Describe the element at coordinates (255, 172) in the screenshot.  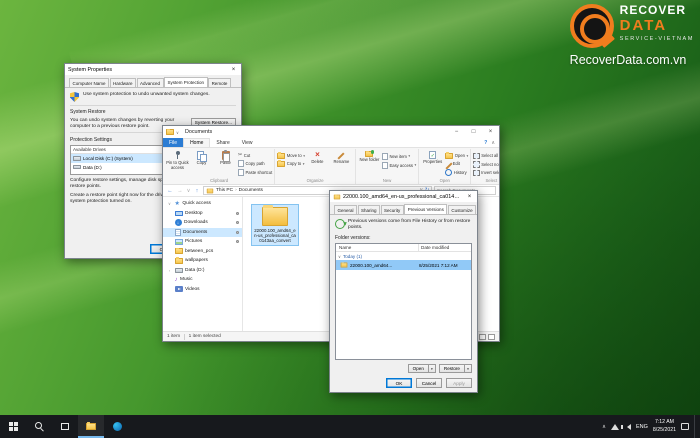
I see `paste-shortcut-button: Paste shortcut` at that location.